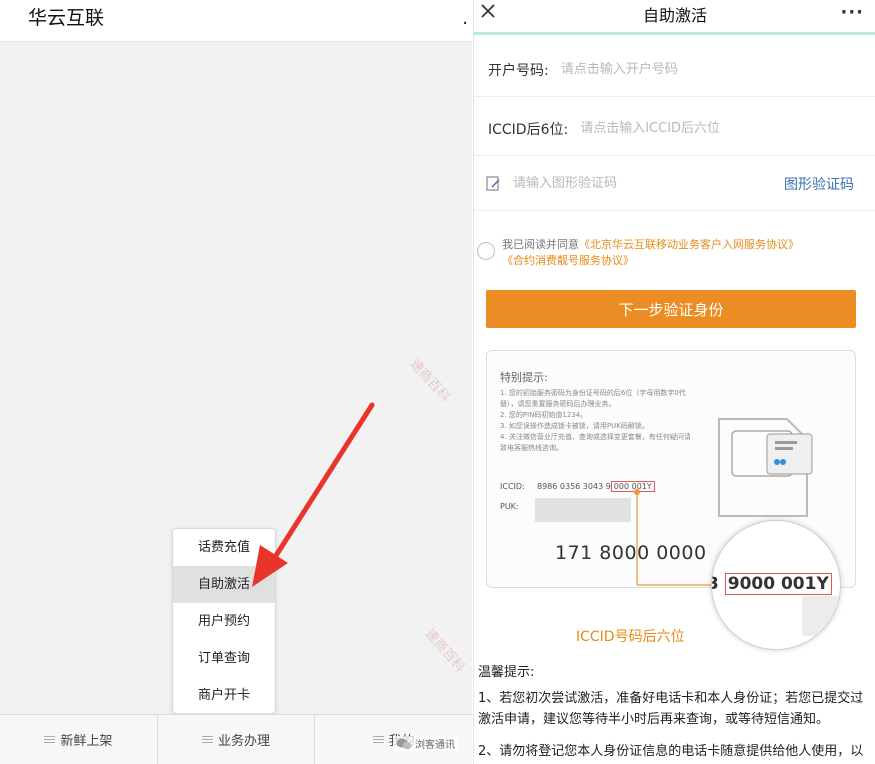 The height and width of the screenshot is (764, 875). I want to click on menu-item-merchant-card: 商户开卡, so click(224, 695).